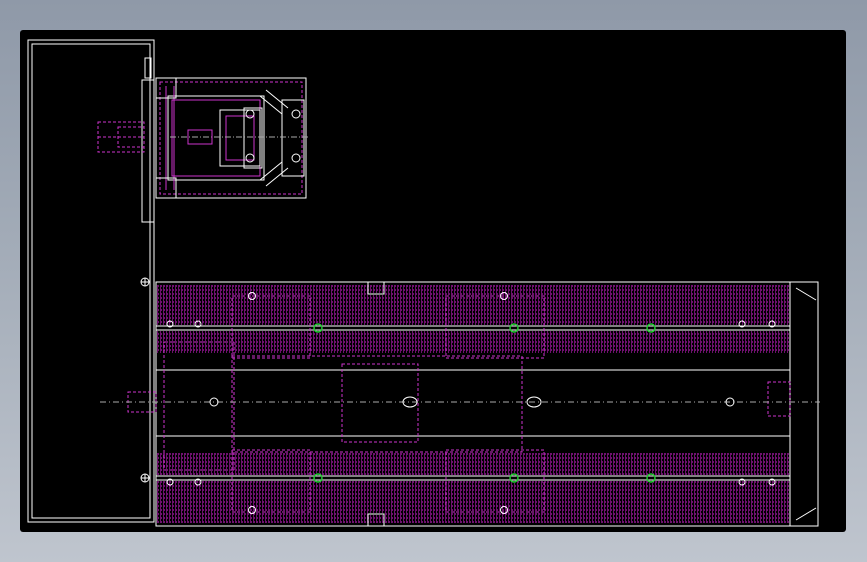 This screenshot has width=867, height=562. Describe the element at coordinates (121, 137) in the screenshot. I see `motor-shaft` at that location.